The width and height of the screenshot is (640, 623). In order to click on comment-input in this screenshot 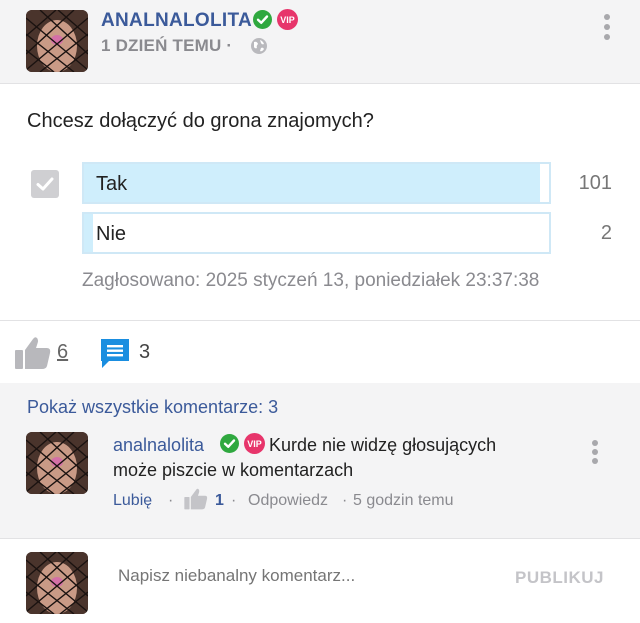, I will do `click(308, 576)`.